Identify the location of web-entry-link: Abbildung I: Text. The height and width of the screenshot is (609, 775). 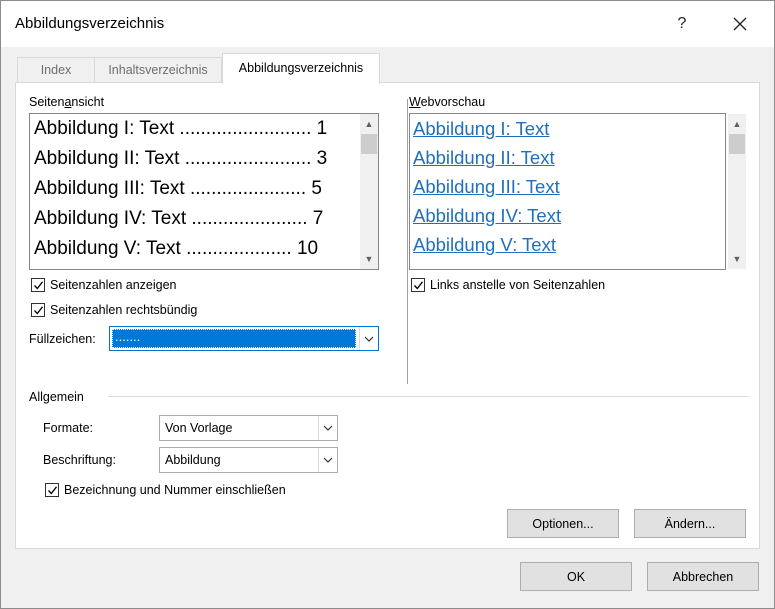
(481, 129).